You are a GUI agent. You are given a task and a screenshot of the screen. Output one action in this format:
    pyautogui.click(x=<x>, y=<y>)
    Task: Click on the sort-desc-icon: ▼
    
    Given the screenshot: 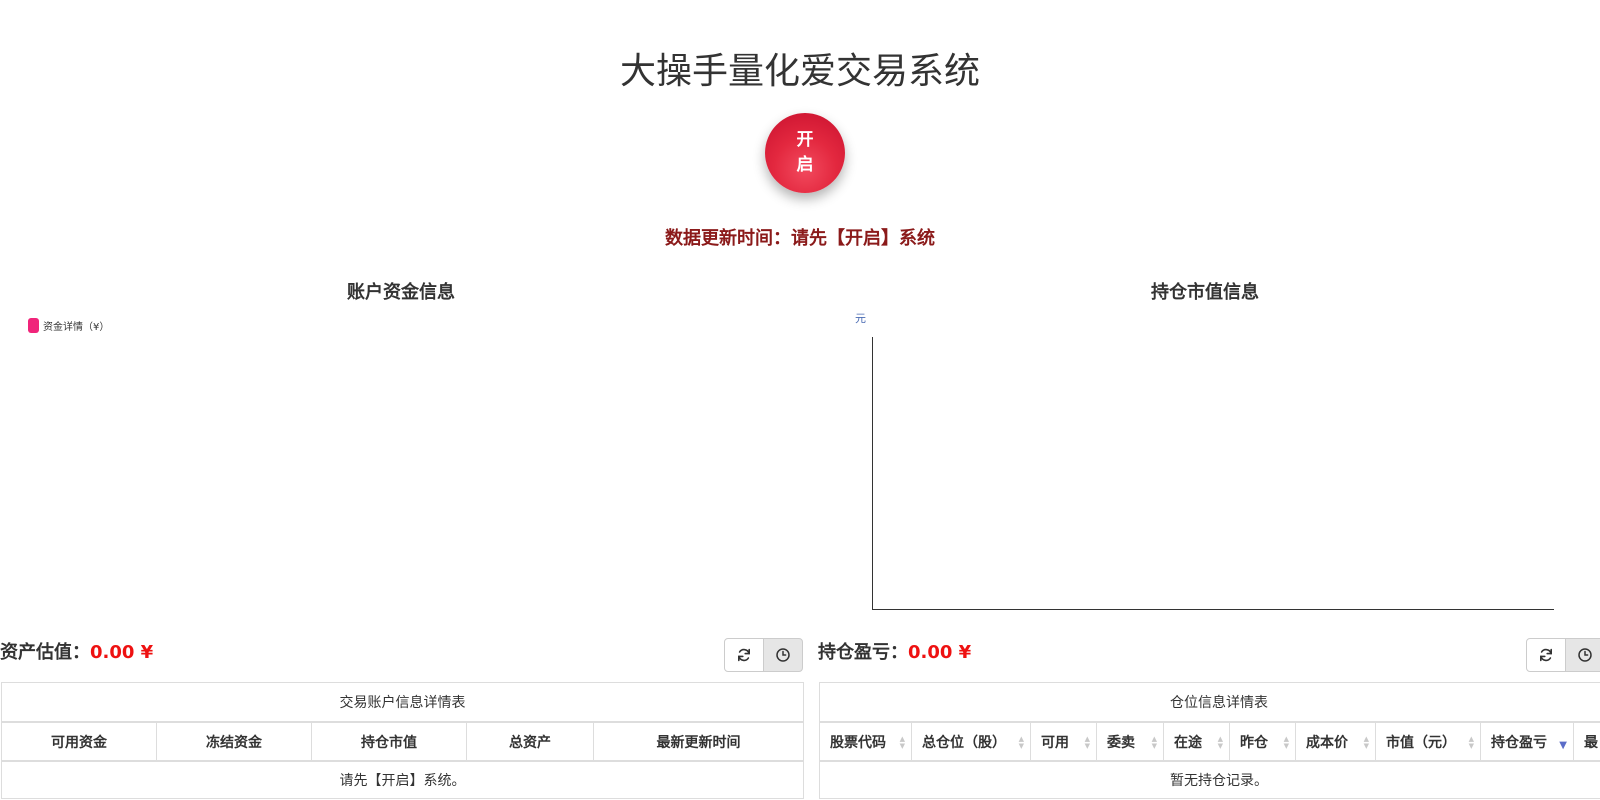 What is the action you would take?
    pyautogui.click(x=1563, y=745)
    